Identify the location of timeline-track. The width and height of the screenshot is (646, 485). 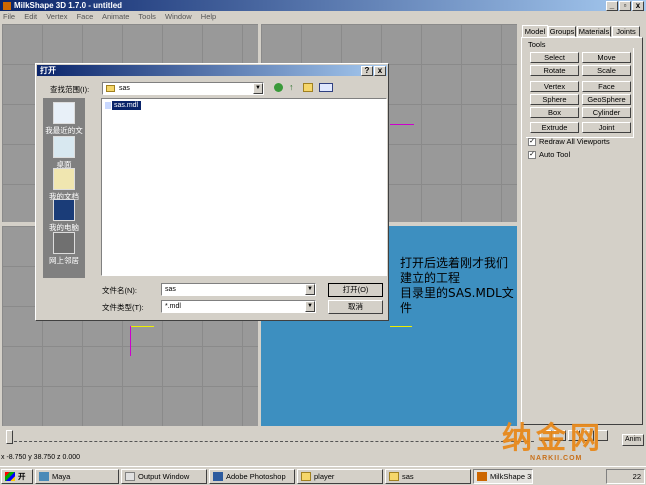
(274, 441).